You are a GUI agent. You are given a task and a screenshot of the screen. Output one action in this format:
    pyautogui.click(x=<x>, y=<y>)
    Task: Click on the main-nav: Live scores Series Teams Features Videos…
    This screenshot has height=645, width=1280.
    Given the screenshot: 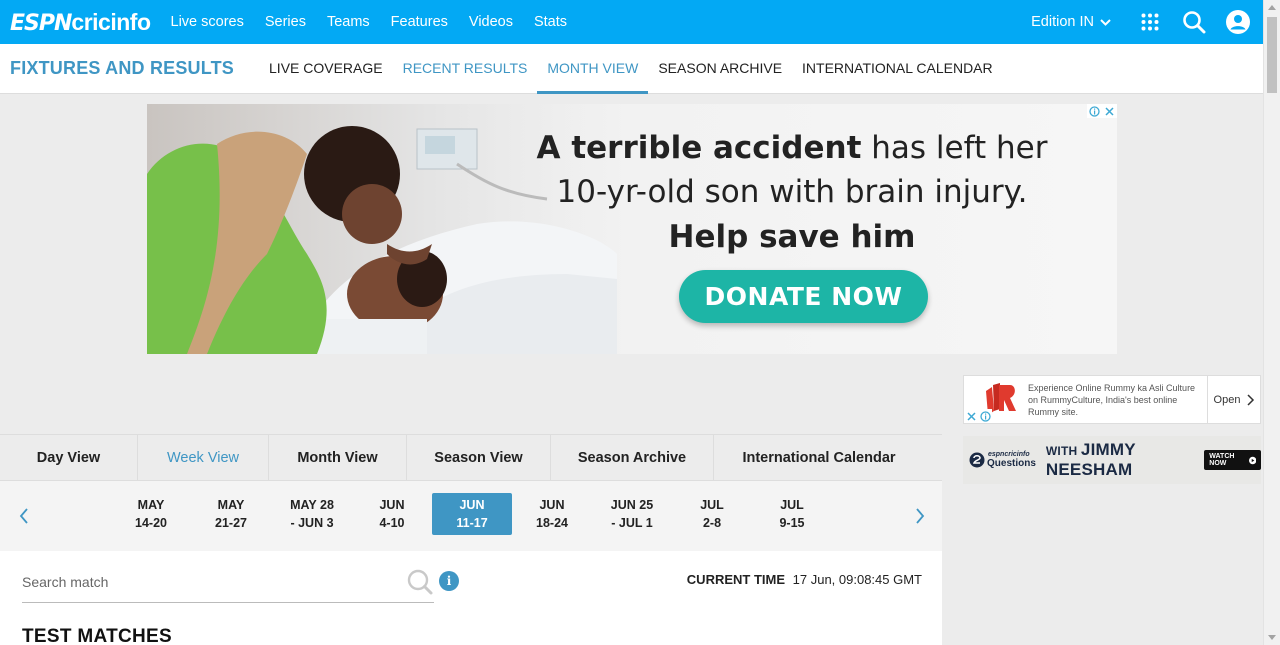 What is the action you would take?
    pyautogui.click(x=380, y=22)
    